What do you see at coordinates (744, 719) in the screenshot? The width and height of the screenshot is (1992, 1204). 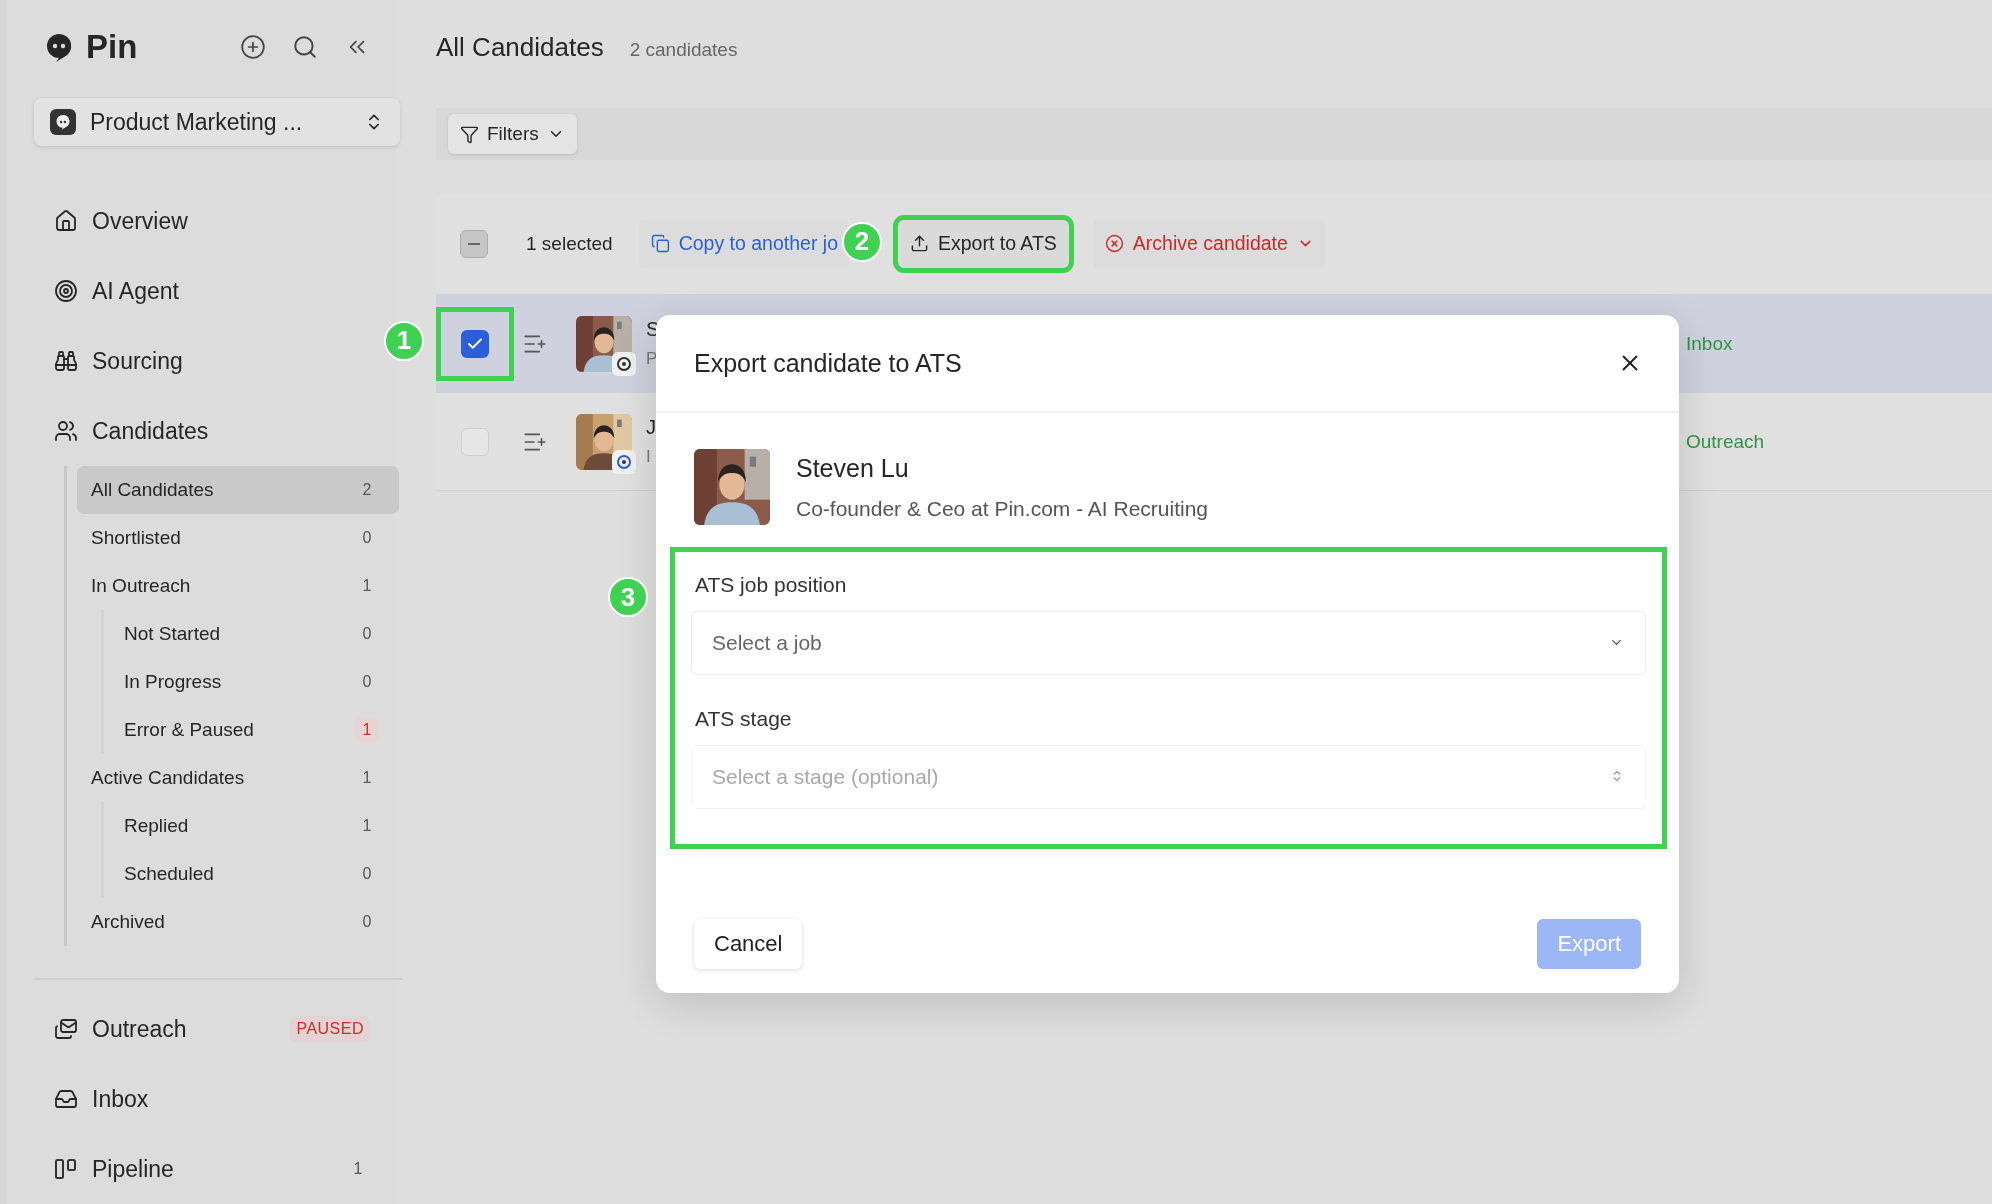 I see `field-label: ATS stage` at bounding box center [744, 719].